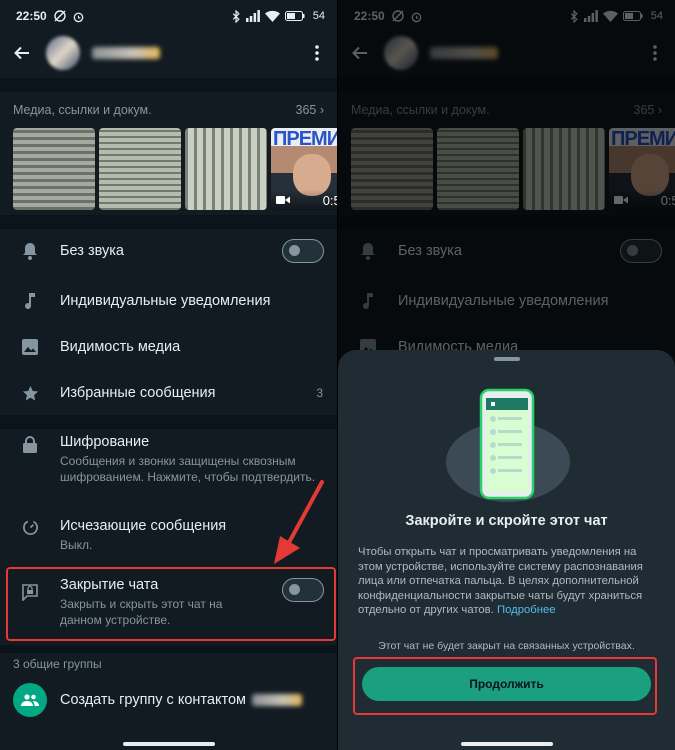 The width and height of the screenshot is (675, 750). I want to click on battery-icon, so click(294, 16).